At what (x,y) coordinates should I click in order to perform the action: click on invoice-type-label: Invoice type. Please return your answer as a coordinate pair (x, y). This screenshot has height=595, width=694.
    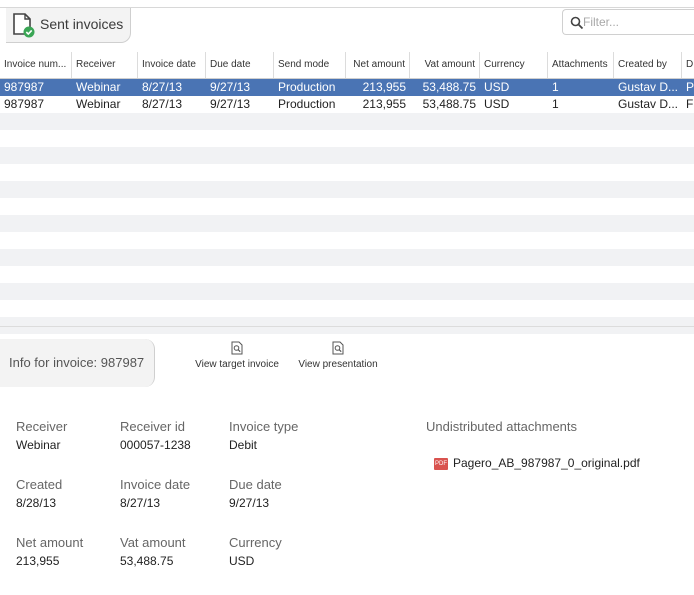
    Looking at the image, I should click on (264, 426).